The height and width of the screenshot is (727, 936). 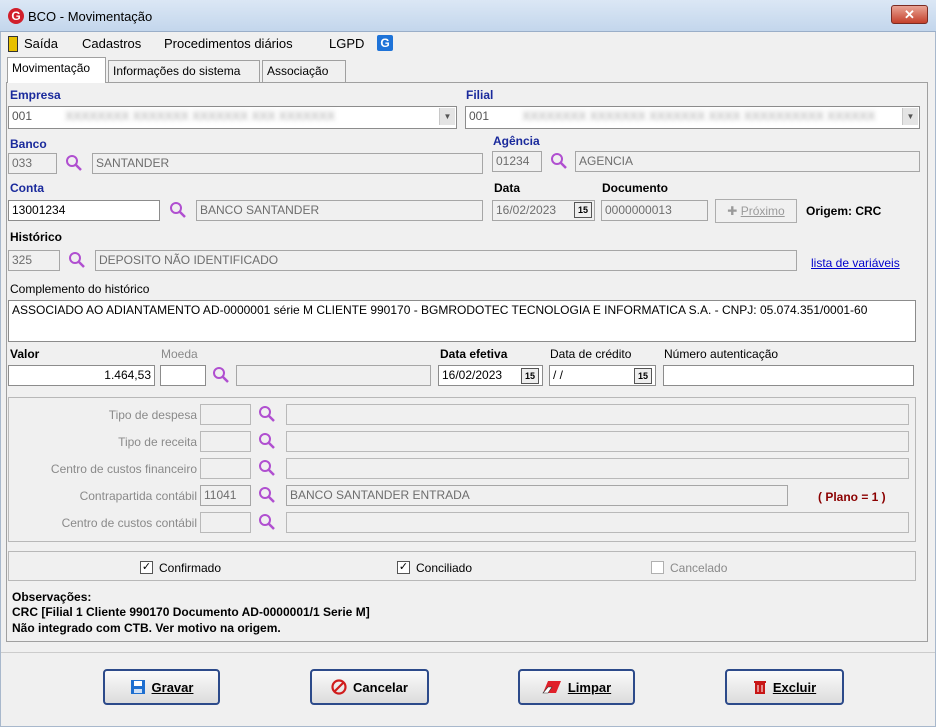 I want to click on tipo-despesa-code, so click(x=225, y=414).